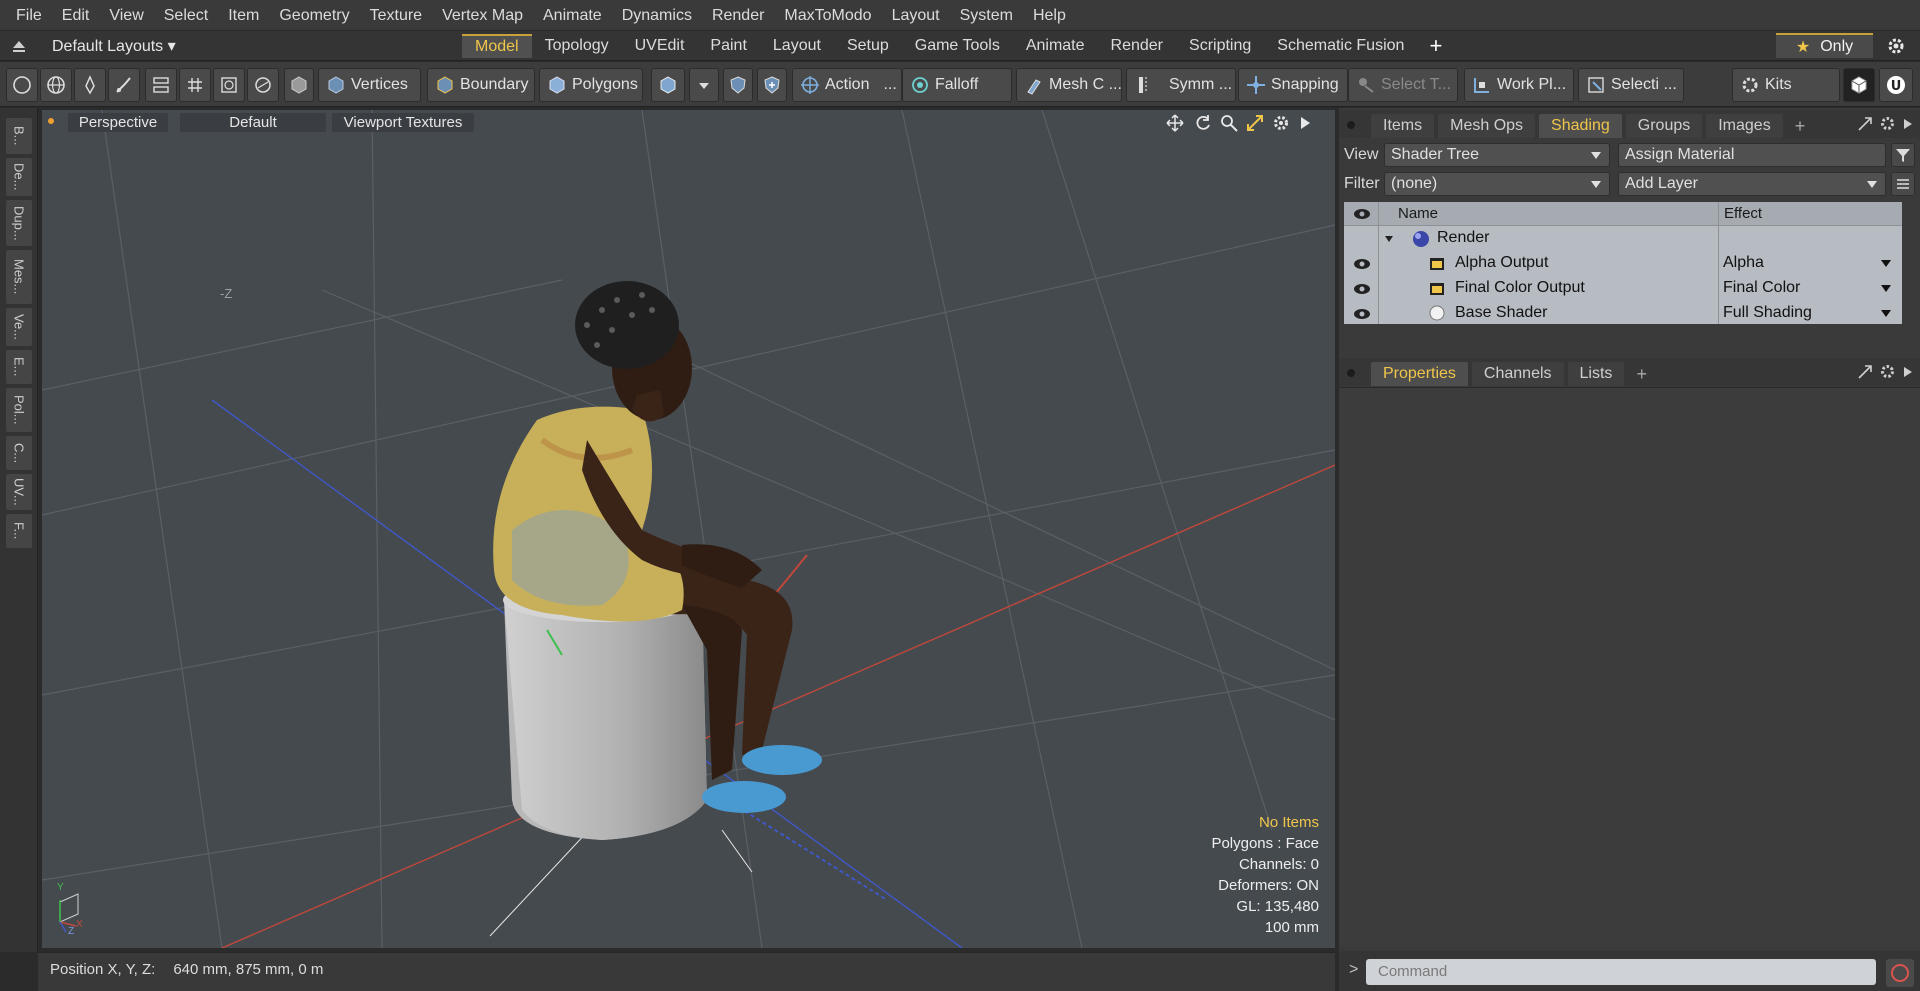  Describe the element at coordinates (1621, 972) in the screenshot. I see `command-input: Command` at that location.